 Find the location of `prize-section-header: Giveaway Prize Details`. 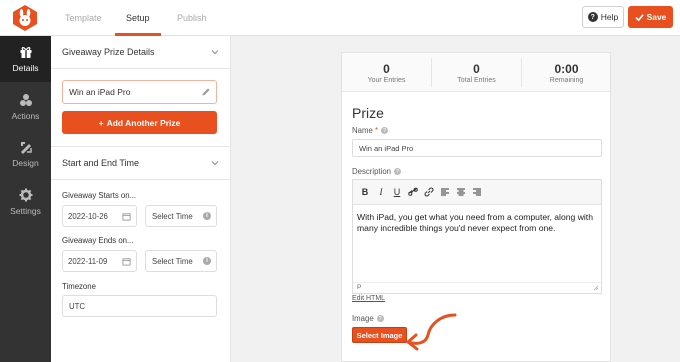

prize-section-header: Giveaway Prize Details is located at coordinates (141, 52).